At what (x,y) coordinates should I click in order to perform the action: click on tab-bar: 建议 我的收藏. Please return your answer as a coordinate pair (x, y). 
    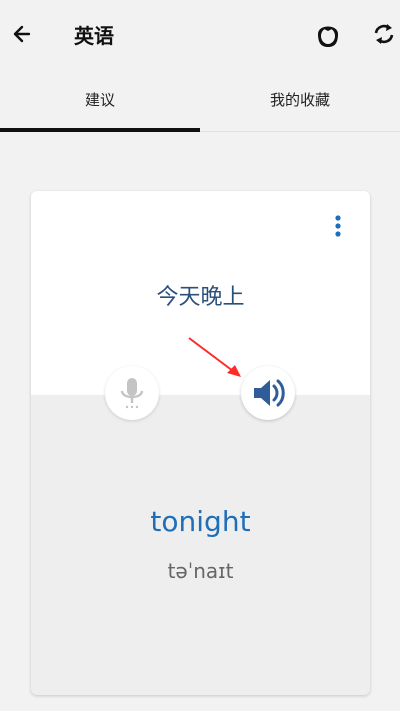
    Looking at the image, I should click on (200, 101).